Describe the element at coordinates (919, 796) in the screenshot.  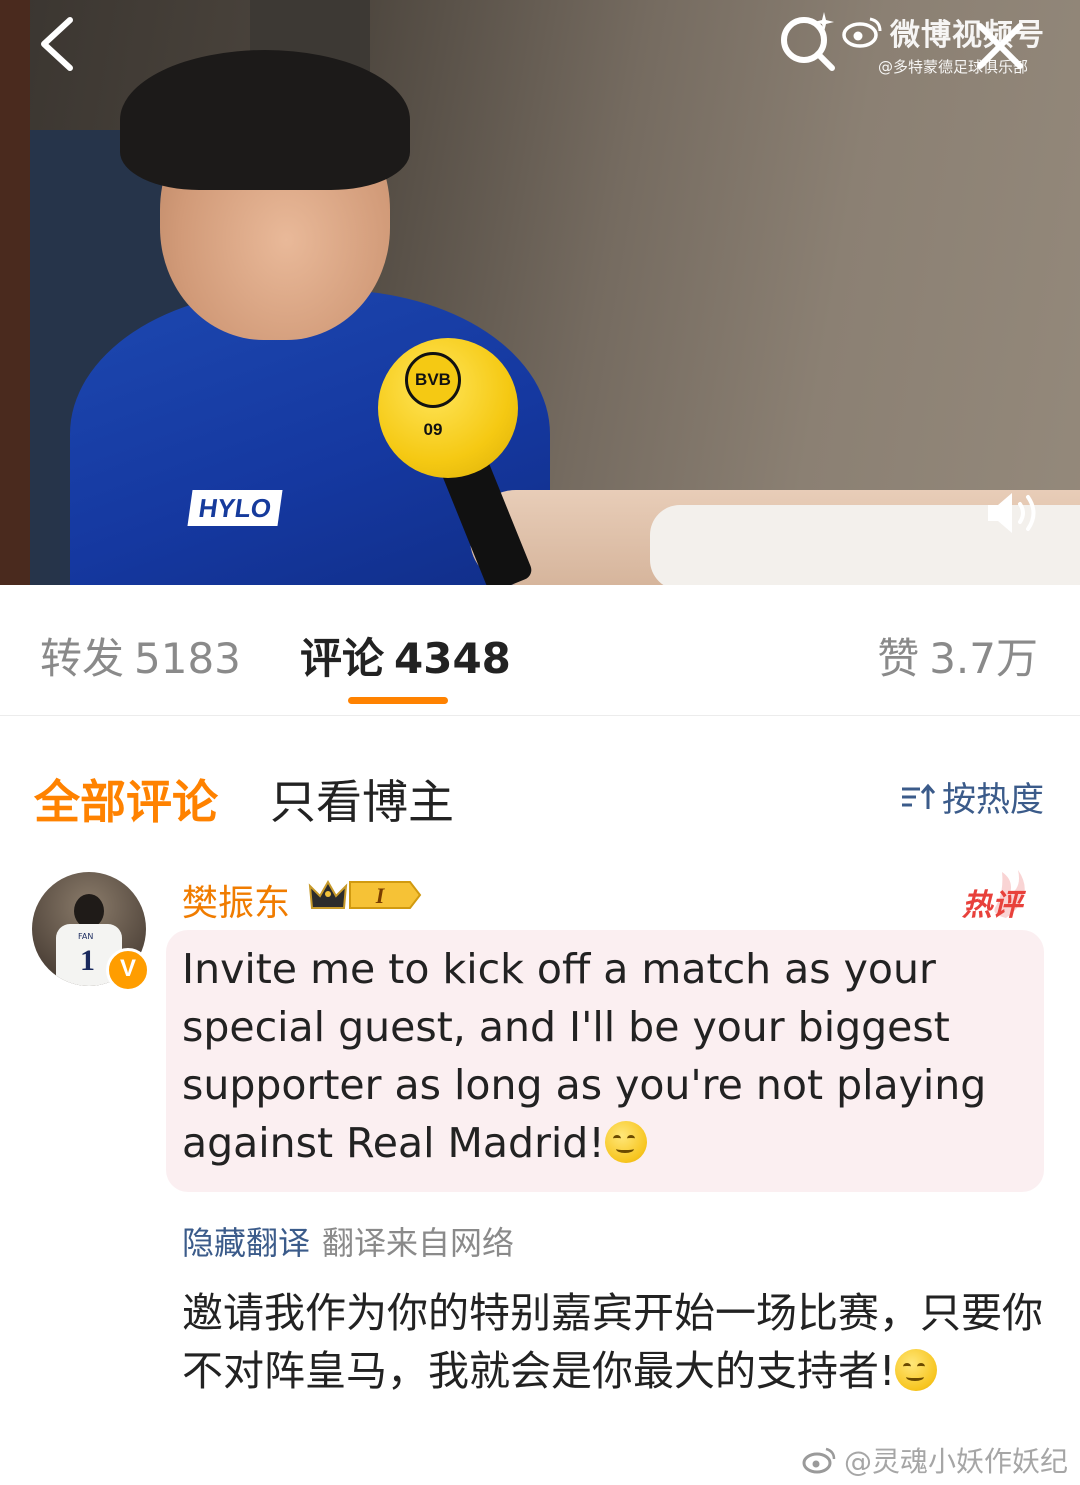
I see `sort-icon` at that location.